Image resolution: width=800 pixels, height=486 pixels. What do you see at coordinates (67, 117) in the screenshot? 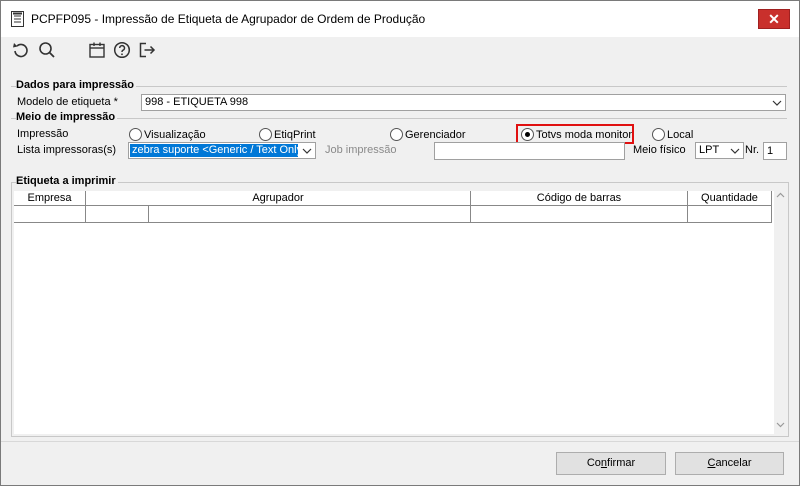
I see `group-title-meio: Meio de impressão` at bounding box center [67, 117].